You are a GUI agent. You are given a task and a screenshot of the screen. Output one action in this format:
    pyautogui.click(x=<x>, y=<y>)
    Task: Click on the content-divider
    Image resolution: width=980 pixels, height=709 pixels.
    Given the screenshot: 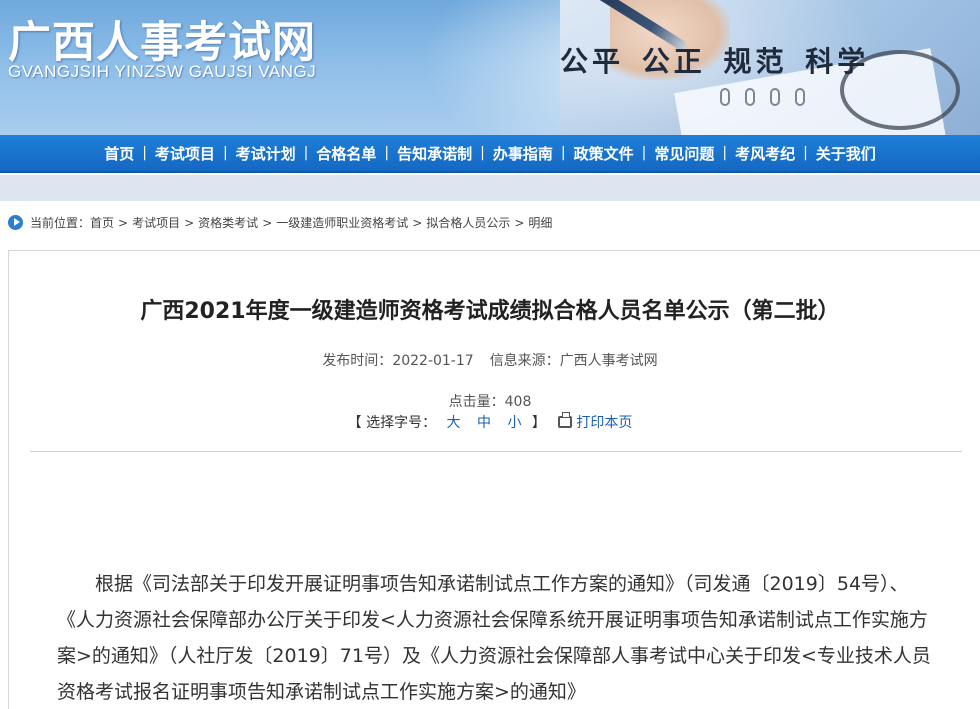 What is the action you would take?
    pyautogui.click(x=496, y=451)
    